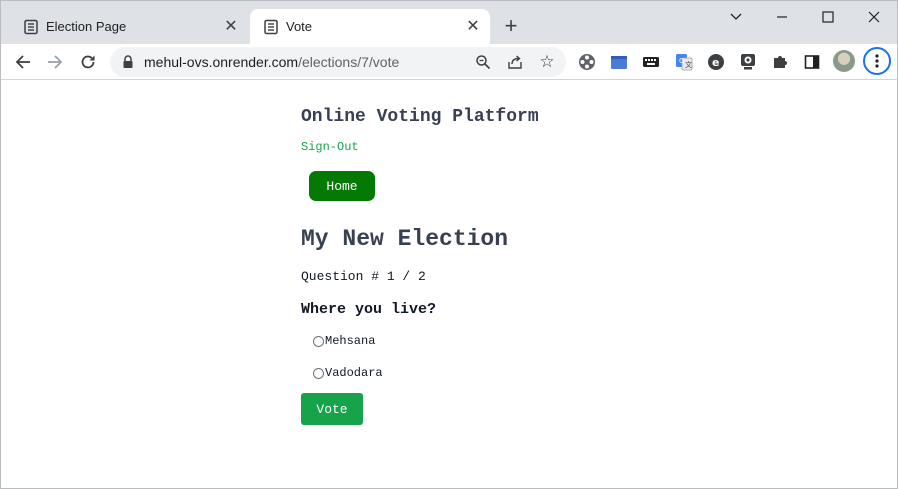  I want to click on option-label: Vadodara, so click(354, 373).